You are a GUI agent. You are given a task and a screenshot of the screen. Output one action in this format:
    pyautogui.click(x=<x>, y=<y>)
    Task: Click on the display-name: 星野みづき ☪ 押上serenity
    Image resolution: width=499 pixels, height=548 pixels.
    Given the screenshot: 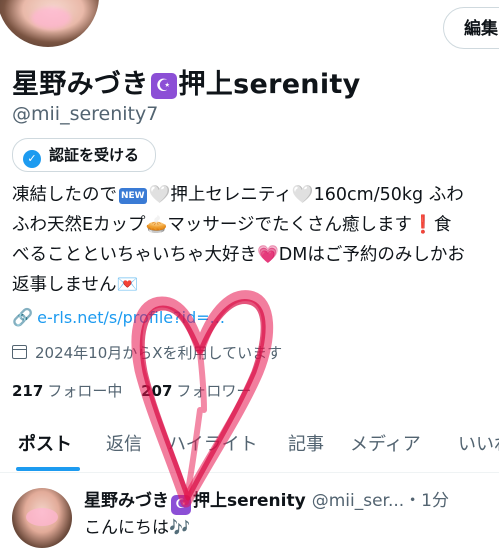 What is the action you would take?
    pyautogui.click(x=186, y=81)
    